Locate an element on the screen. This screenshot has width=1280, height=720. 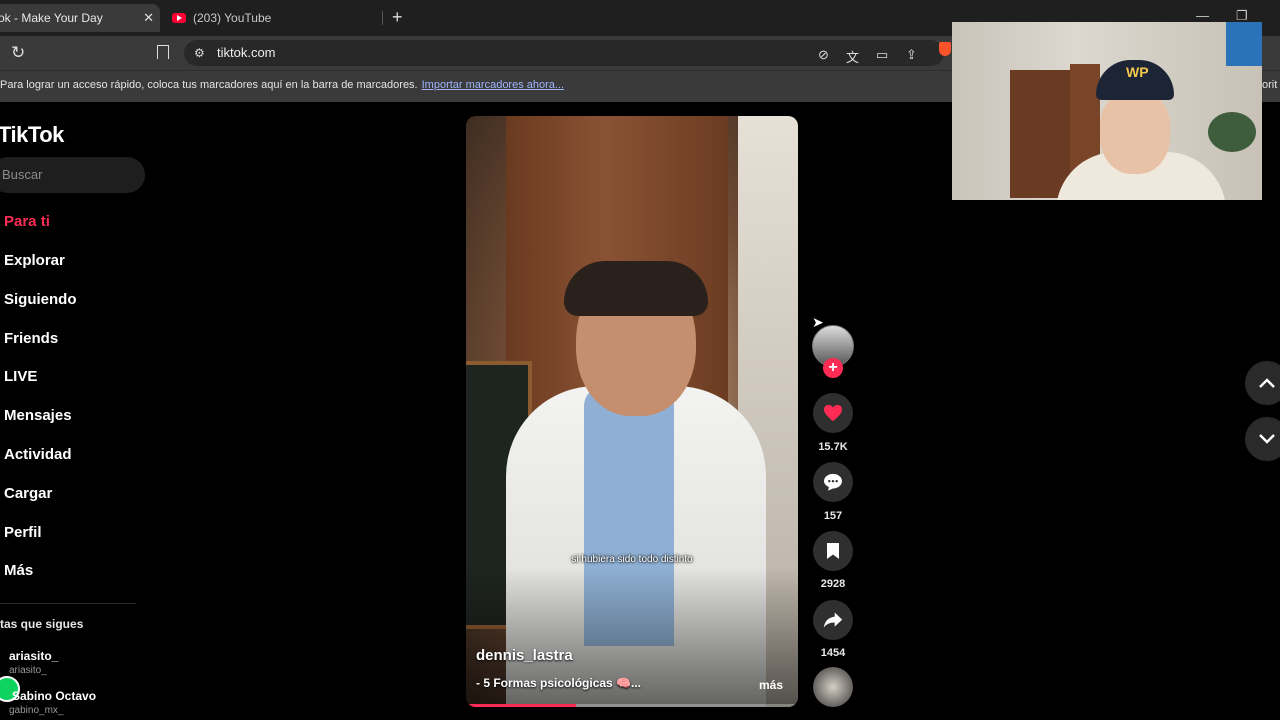
omnibox: ⚙ tiktok.com ⊘ 文 ▭ ⇪ is located at coordinates (564, 53).